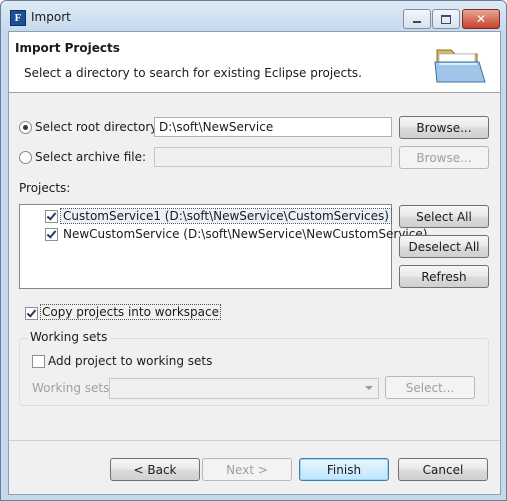 Image resolution: width=507 pixels, height=501 pixels. Describe the element at coordinates (51, 17) in the screenshot. I see `window-title: Import` at that location.